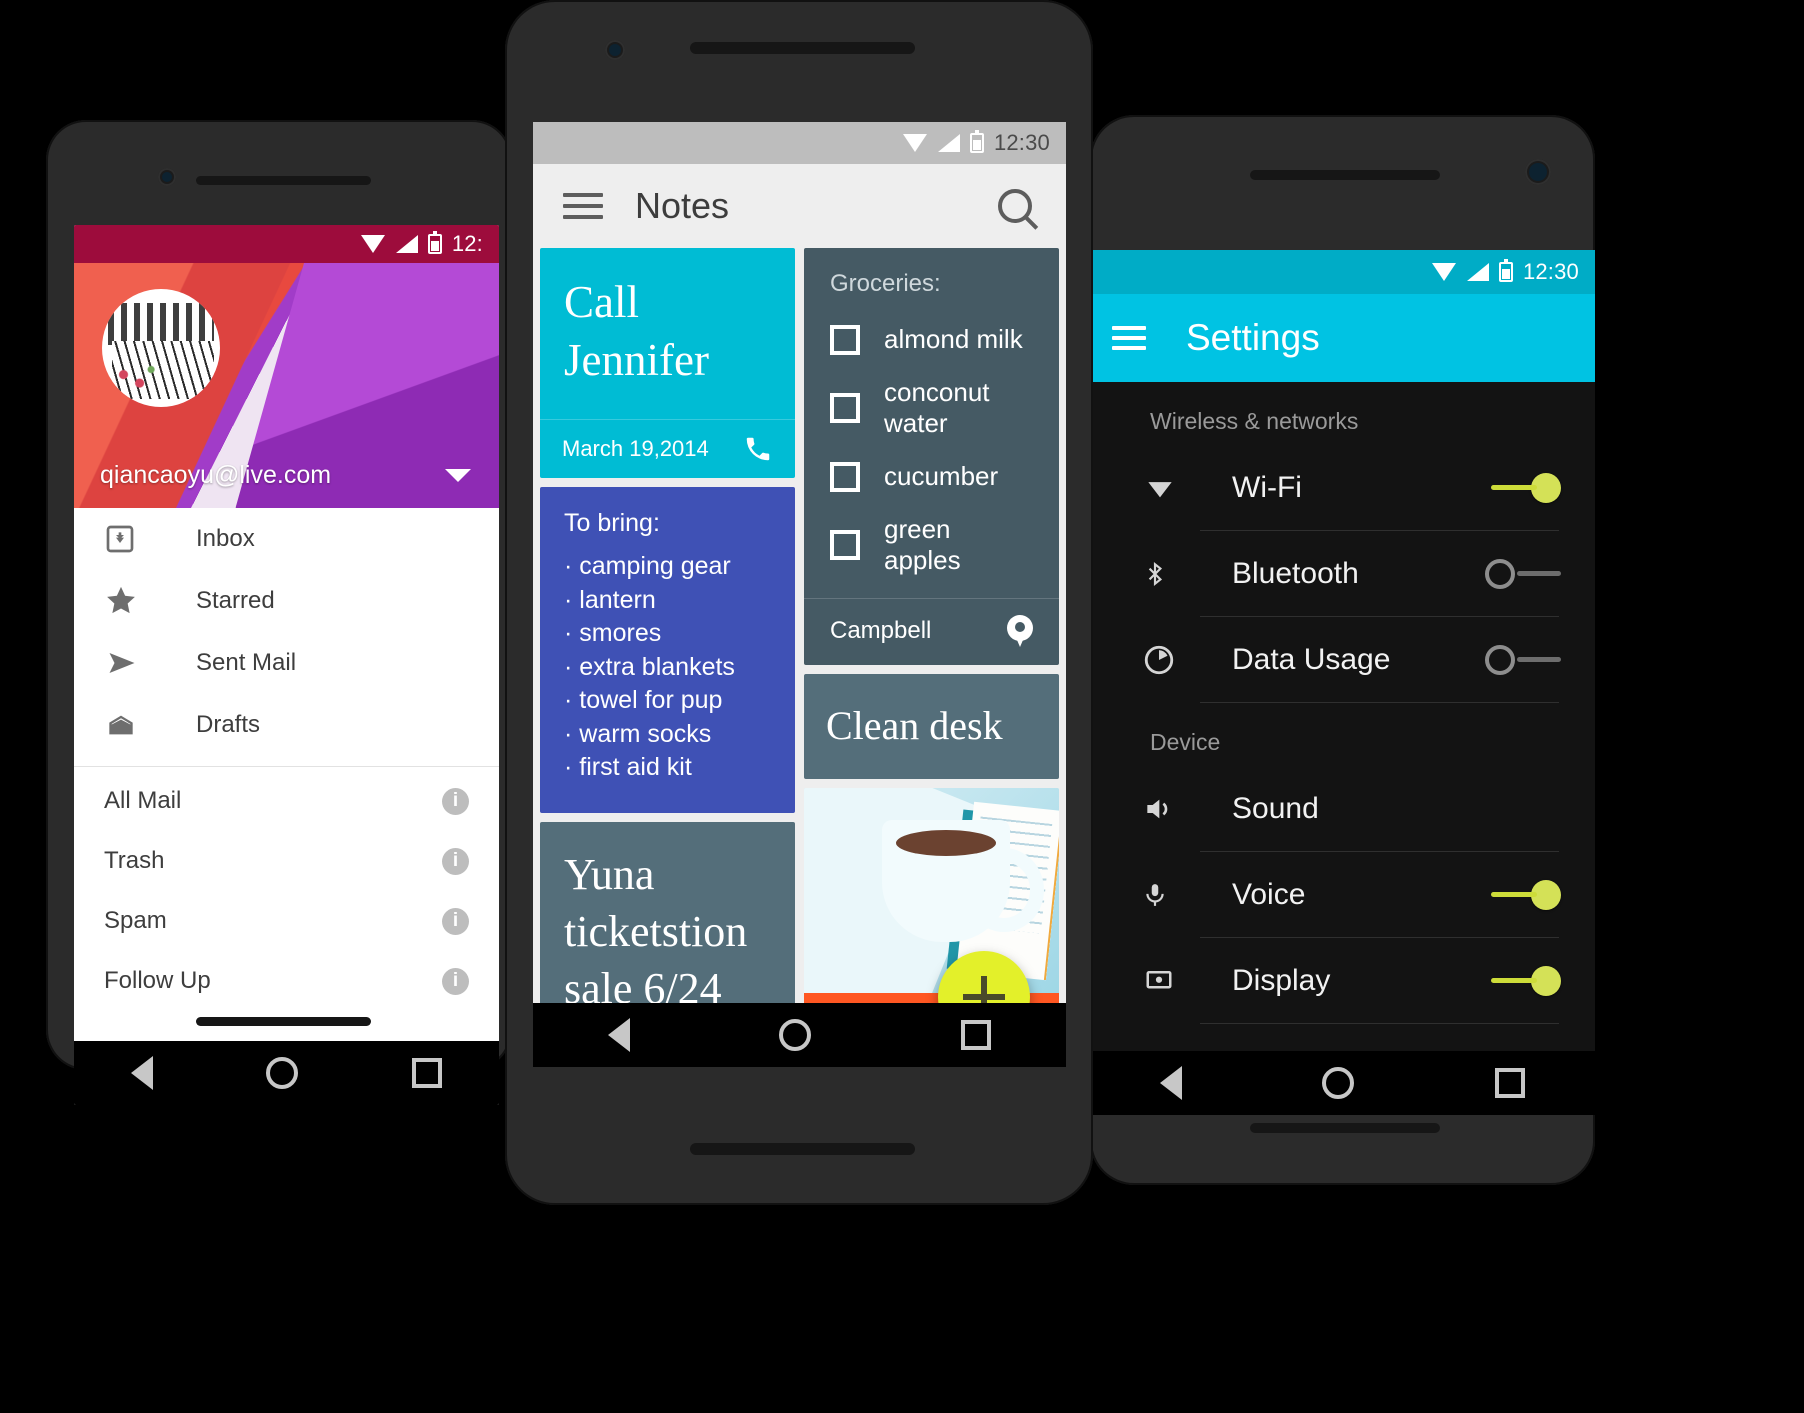 The image size is (1804, 1413). I want to click on search-icon, so click(1015, 206).